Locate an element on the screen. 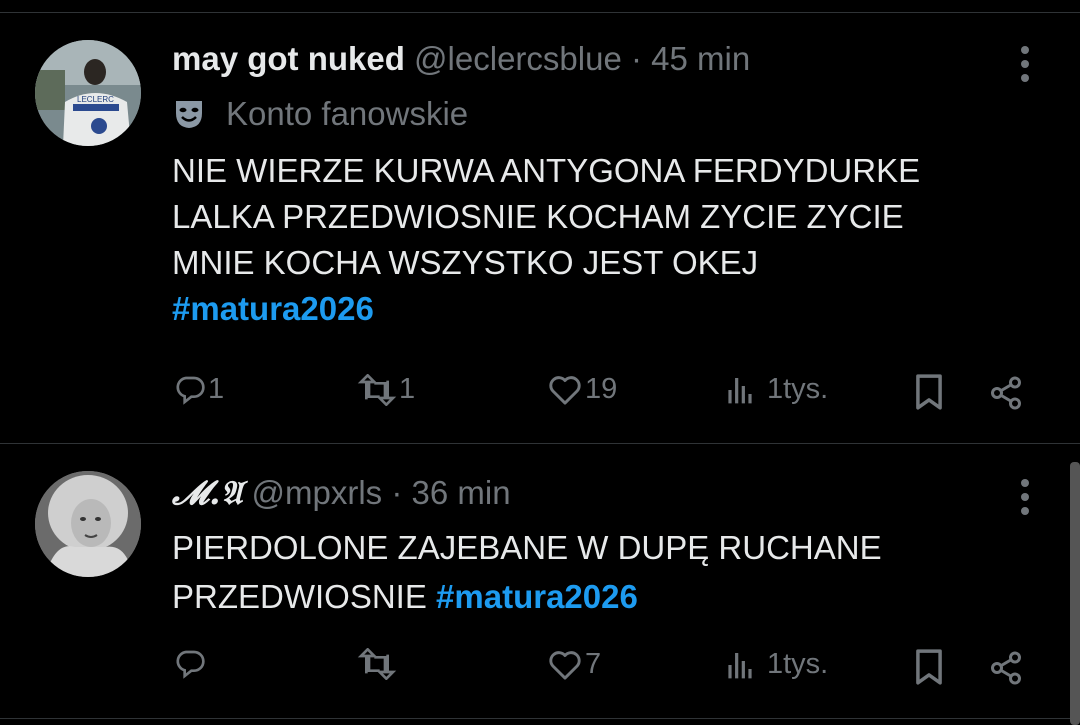 Image resolution: width=1080 pixels, height=725 pixels. like-button: 7 is located at coordinates (574, 664).